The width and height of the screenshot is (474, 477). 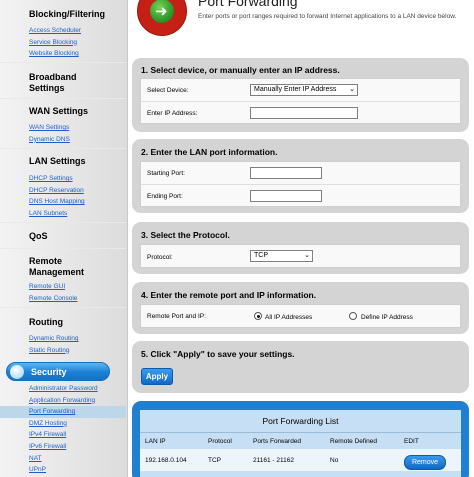 I want to click on protocol-value: TCP, so click(x=261, y=255).